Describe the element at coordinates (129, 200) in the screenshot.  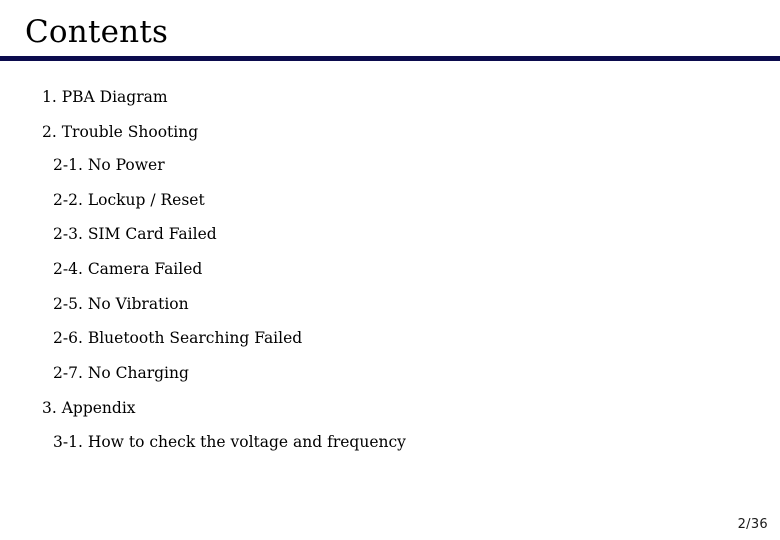
I see `toc-entry: 2-2. Lockup / Reset` at that location.